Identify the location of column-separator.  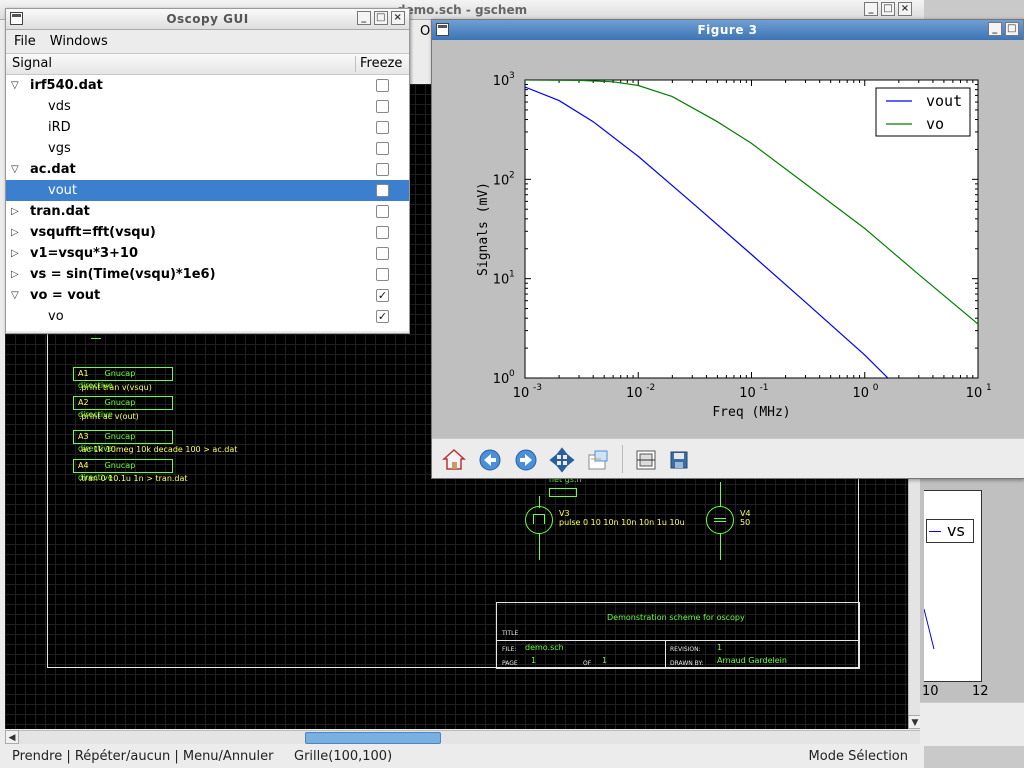
(355, 64).